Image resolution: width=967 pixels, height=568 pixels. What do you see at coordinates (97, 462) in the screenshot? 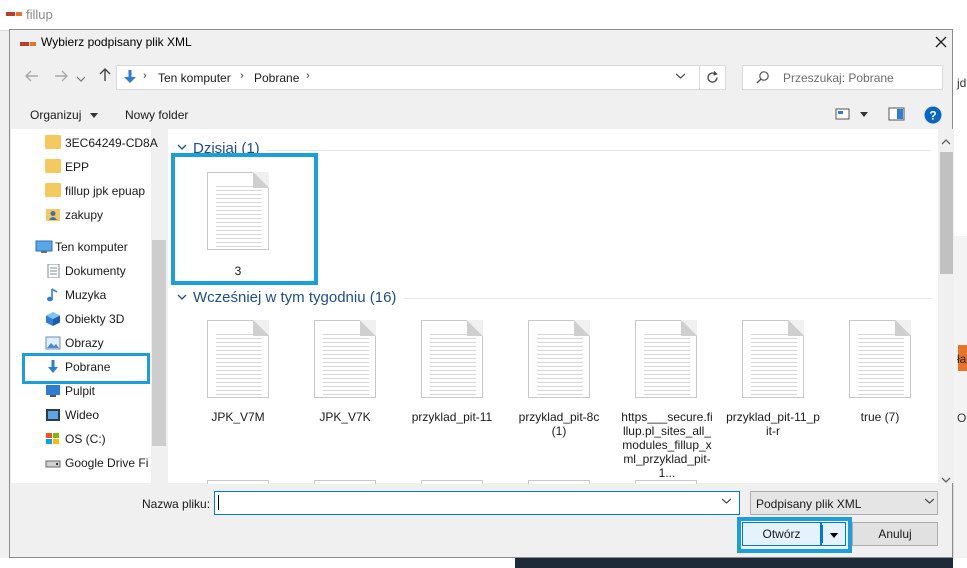
I see `nav-item-google-drive: Google Drive File` at bounding box center [97, 462].